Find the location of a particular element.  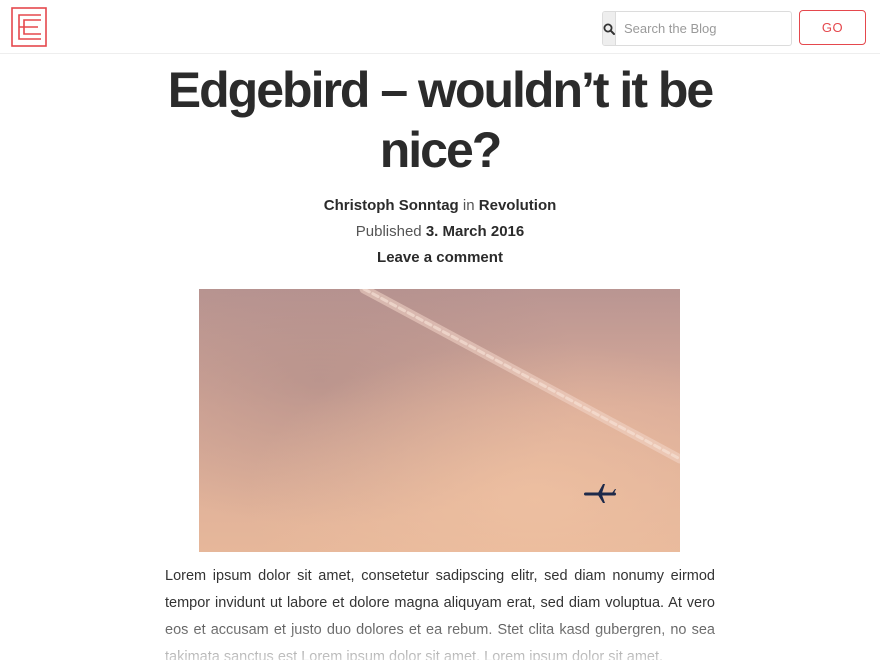

in-word: in is located at coordinates (468, 205).